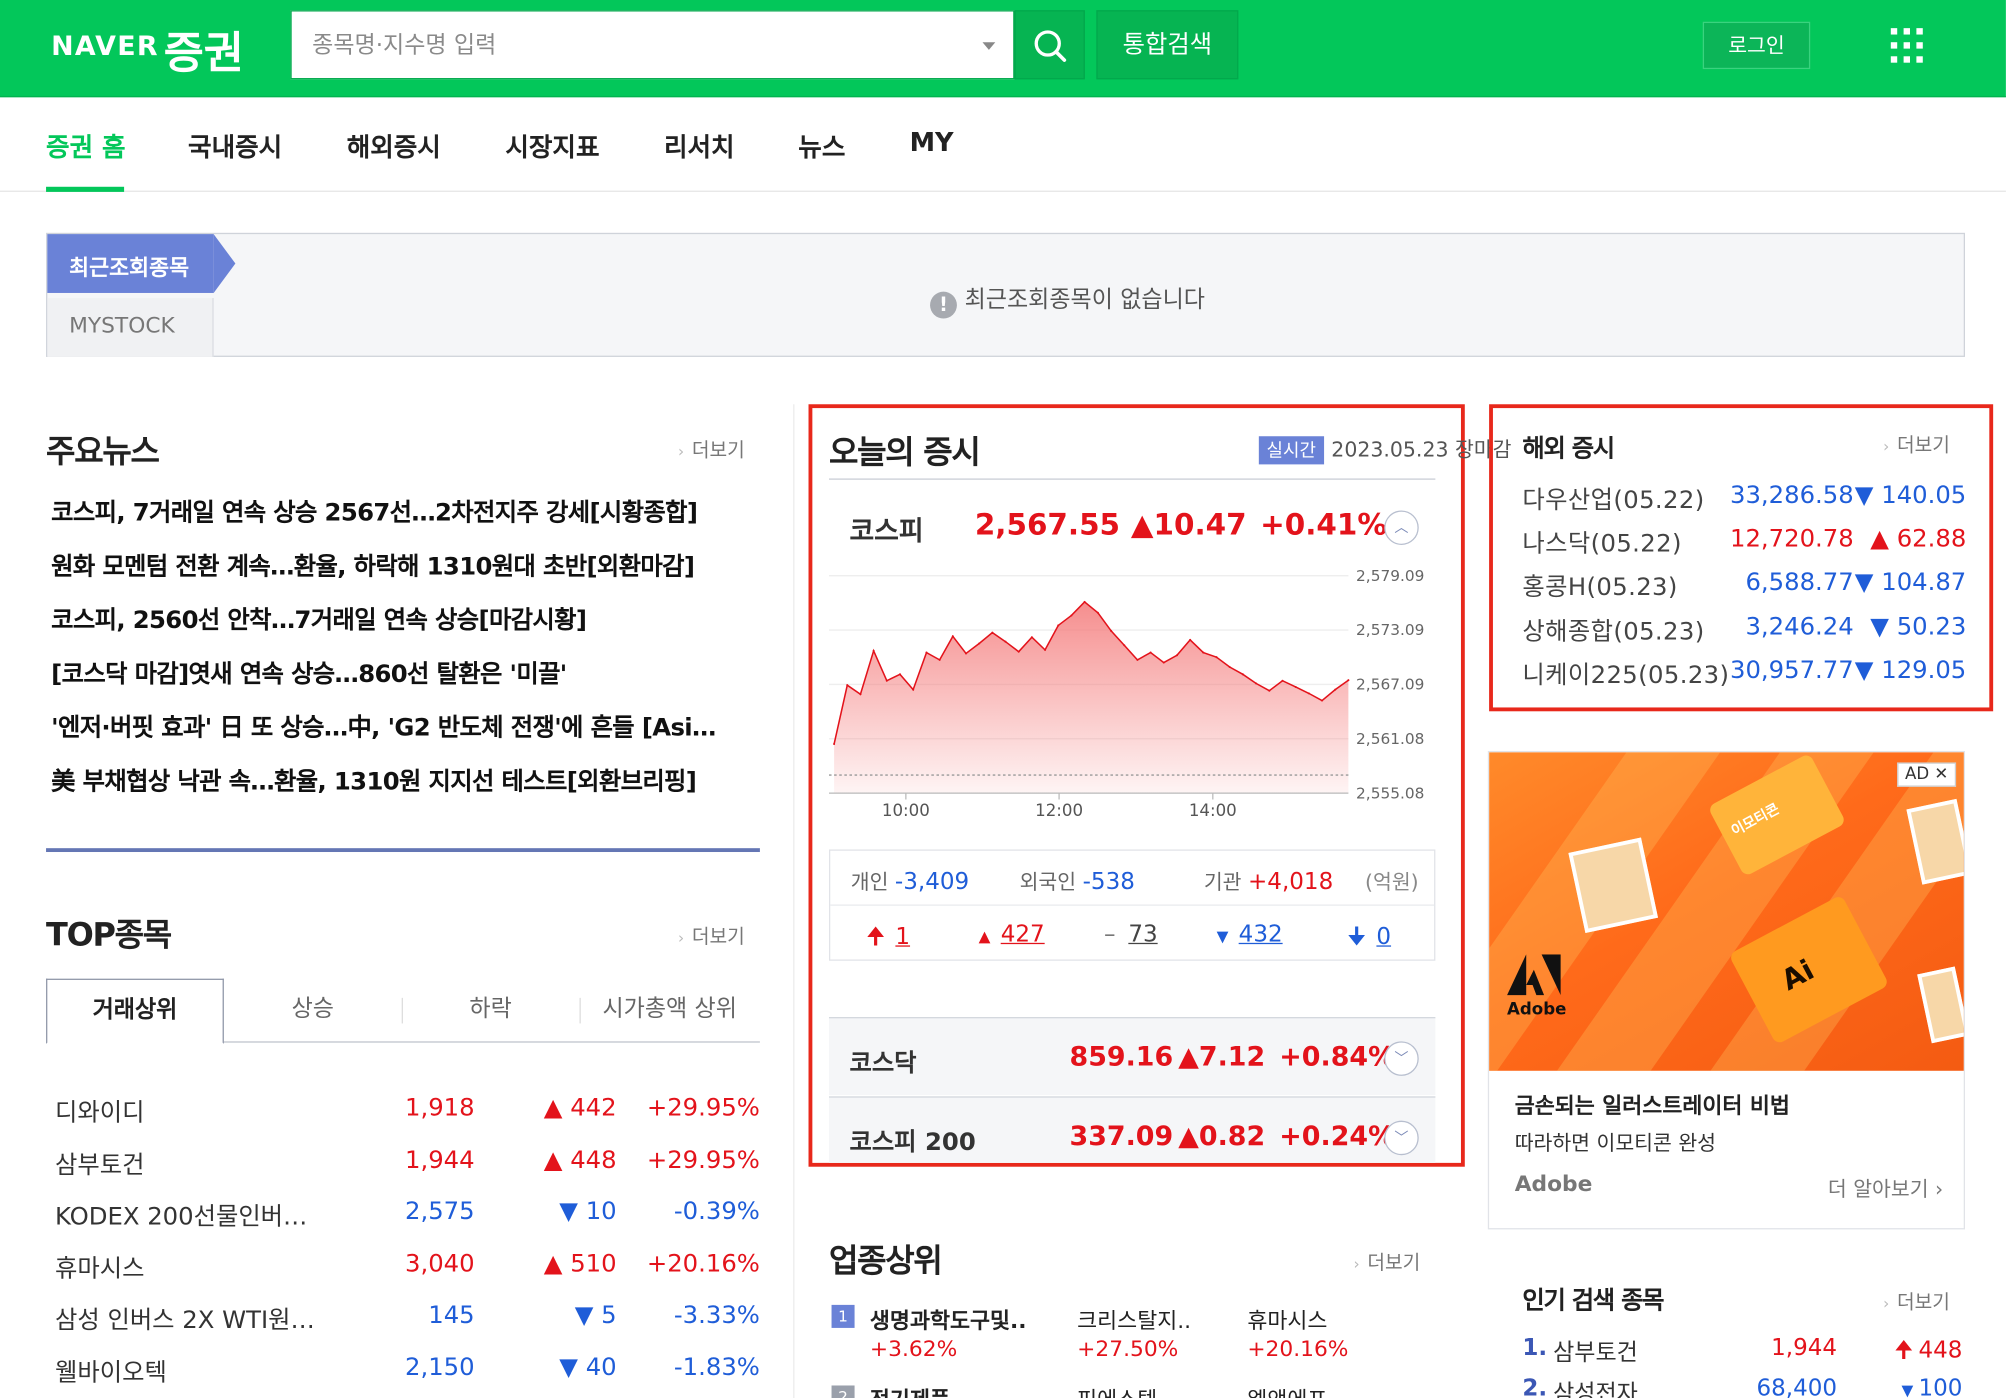 Image resolution: width=2006 pixels, height=1398 pixels. I want to click on news-item: 원화 모멘텀 전환 계속…환율, 하락해 1310원대 초반[외환마감], so click(373, 565).